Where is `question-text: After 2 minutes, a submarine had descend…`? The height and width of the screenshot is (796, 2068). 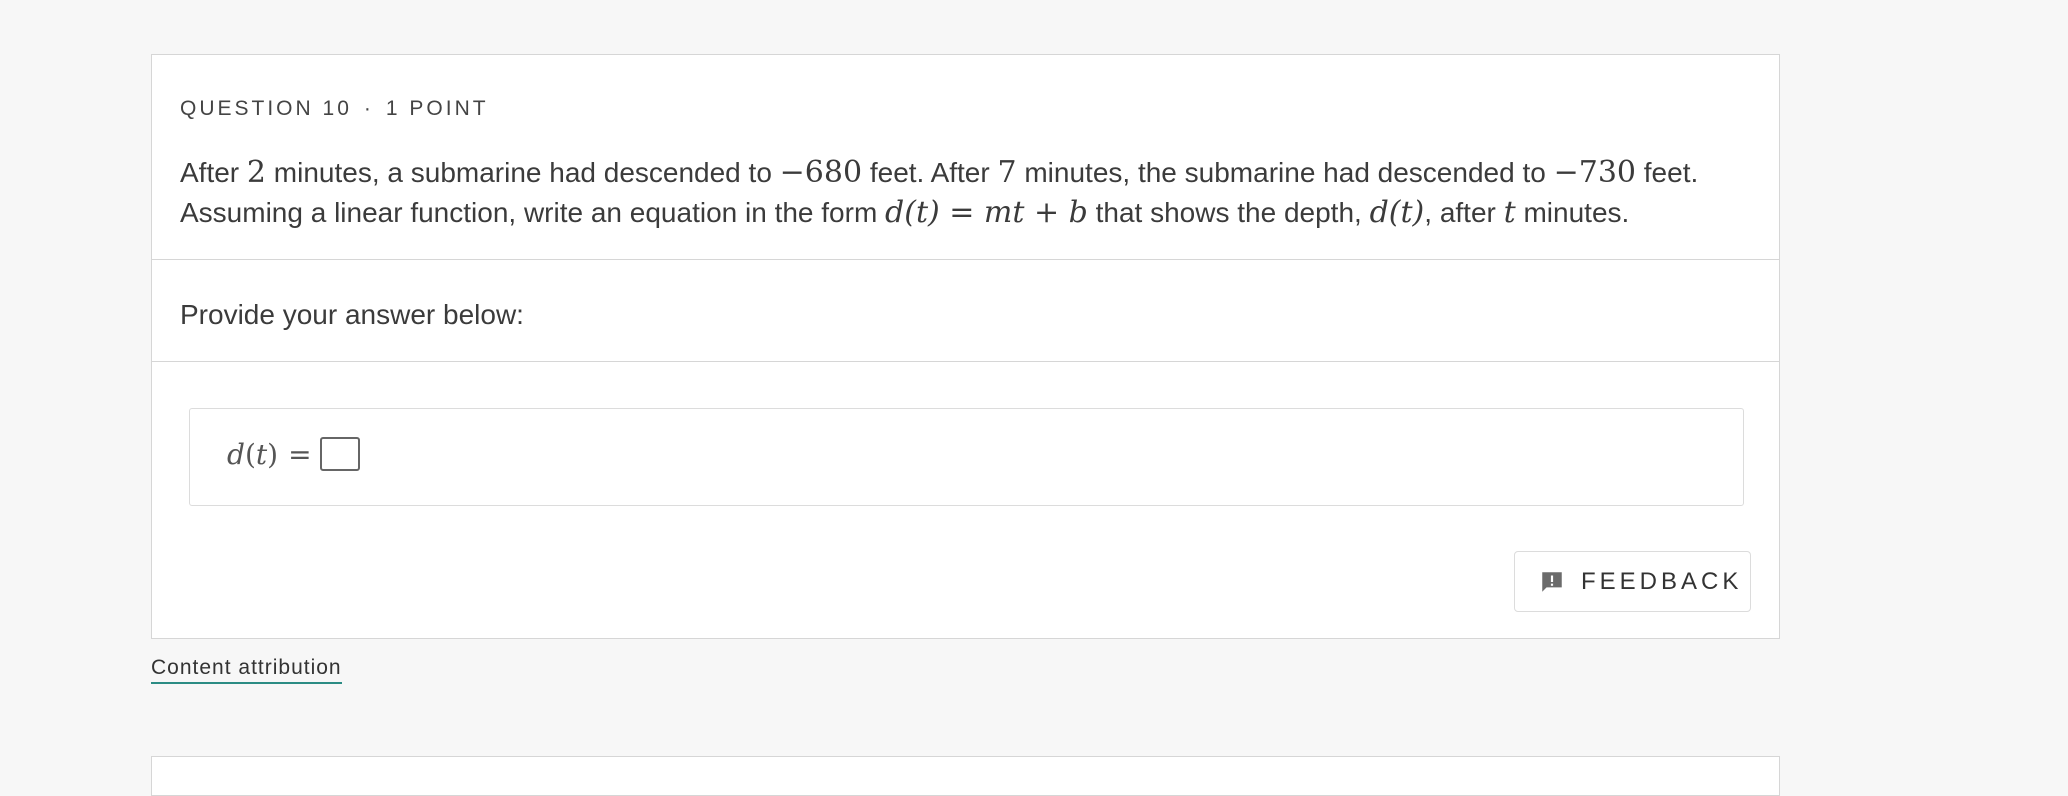 question-text: After 2 minutes, a submarine had descend… is located at coordinates (972, 193).